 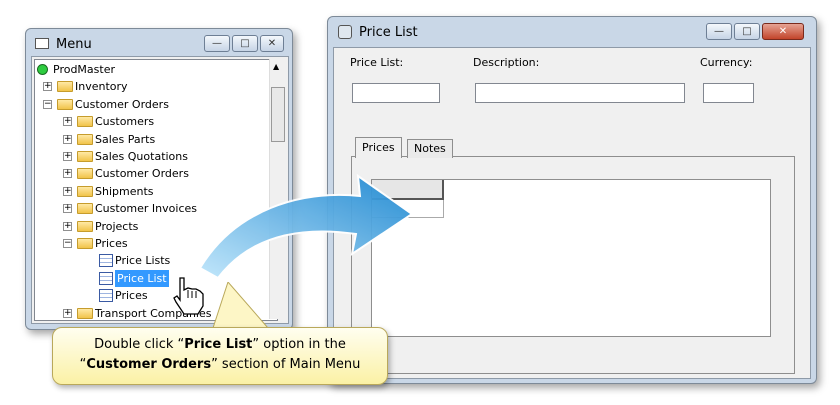 What do you see at coordinates (139, 344) in the screenshot?
I see `callout-text: Double click “` at bounding box center [139, 344].